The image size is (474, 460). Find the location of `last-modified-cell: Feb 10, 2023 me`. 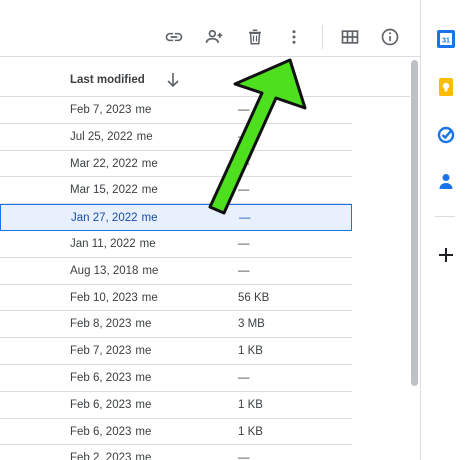

last-modified-cell: Feb 10, 2023 me is located at coordinates (114, 298).